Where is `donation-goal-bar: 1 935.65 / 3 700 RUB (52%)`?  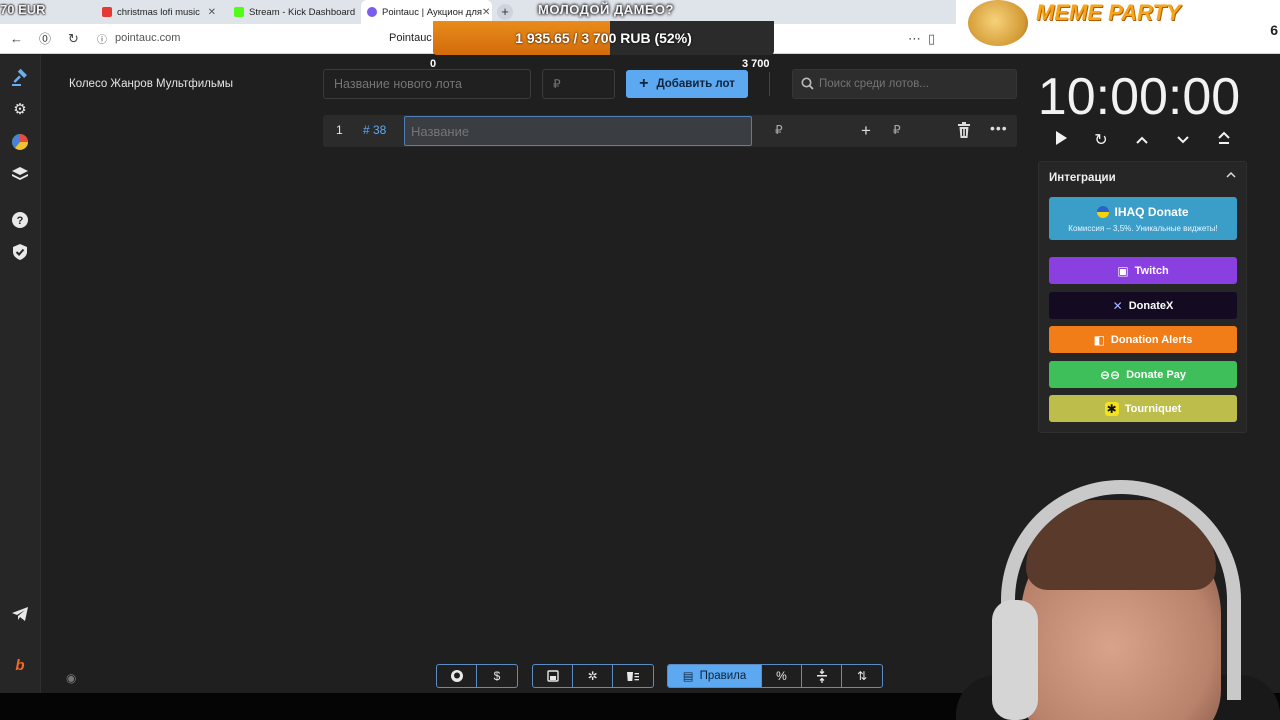
donation-goal-bar: 1 935.65 / 3 700 RUB (52%) is located at coordinates (603, 38).